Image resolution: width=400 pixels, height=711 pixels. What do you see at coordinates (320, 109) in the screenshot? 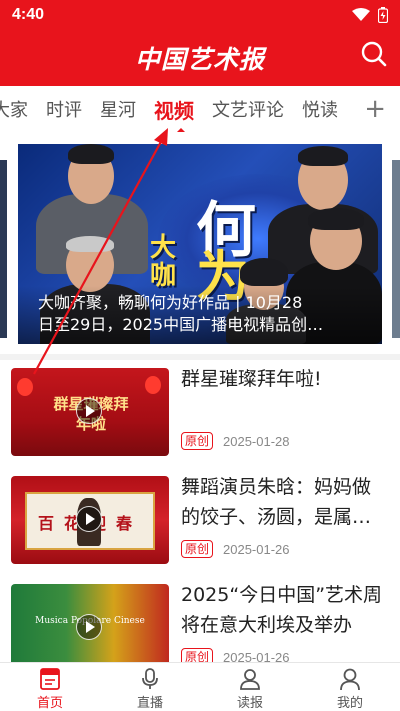
I see `tab-yuedu: 悦读` at bounding box center [320, 109].